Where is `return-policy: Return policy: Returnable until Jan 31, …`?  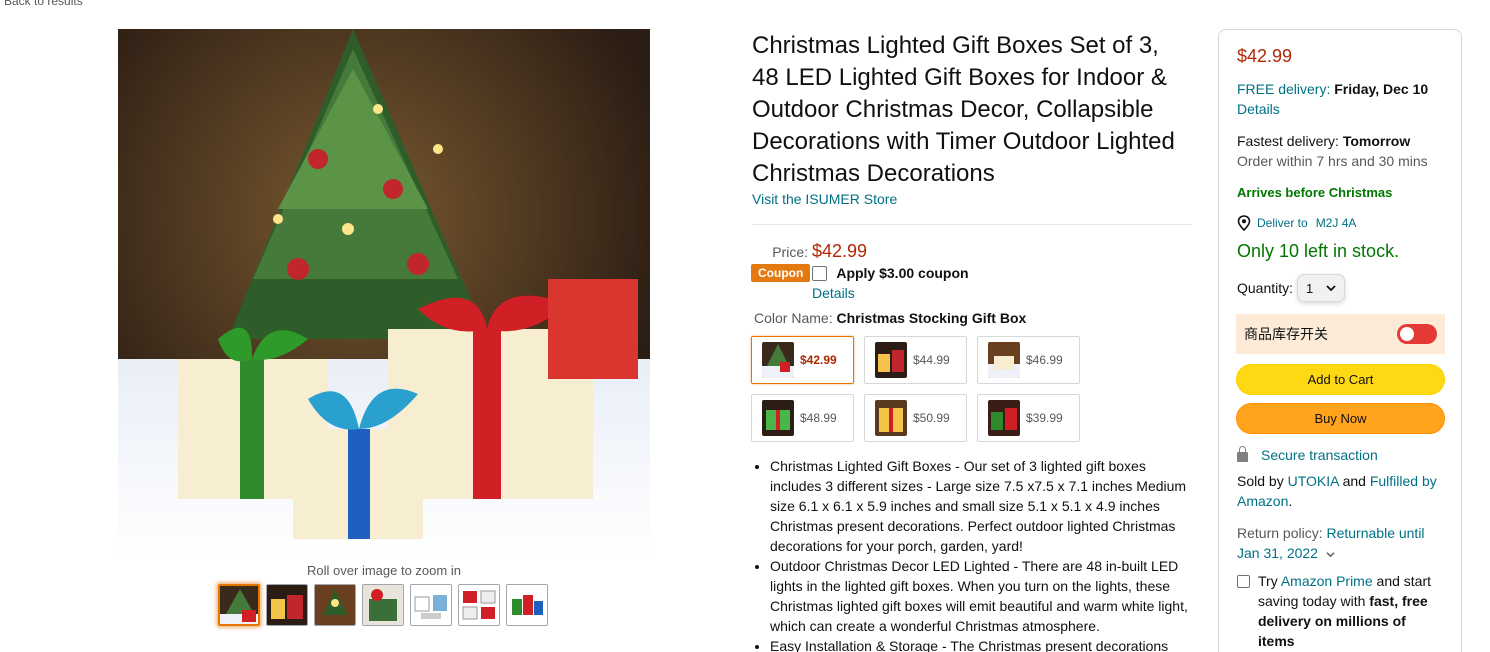
return-policy: Return policy: Returnable until Jan 31, … is located at coordinates (1340, 543).